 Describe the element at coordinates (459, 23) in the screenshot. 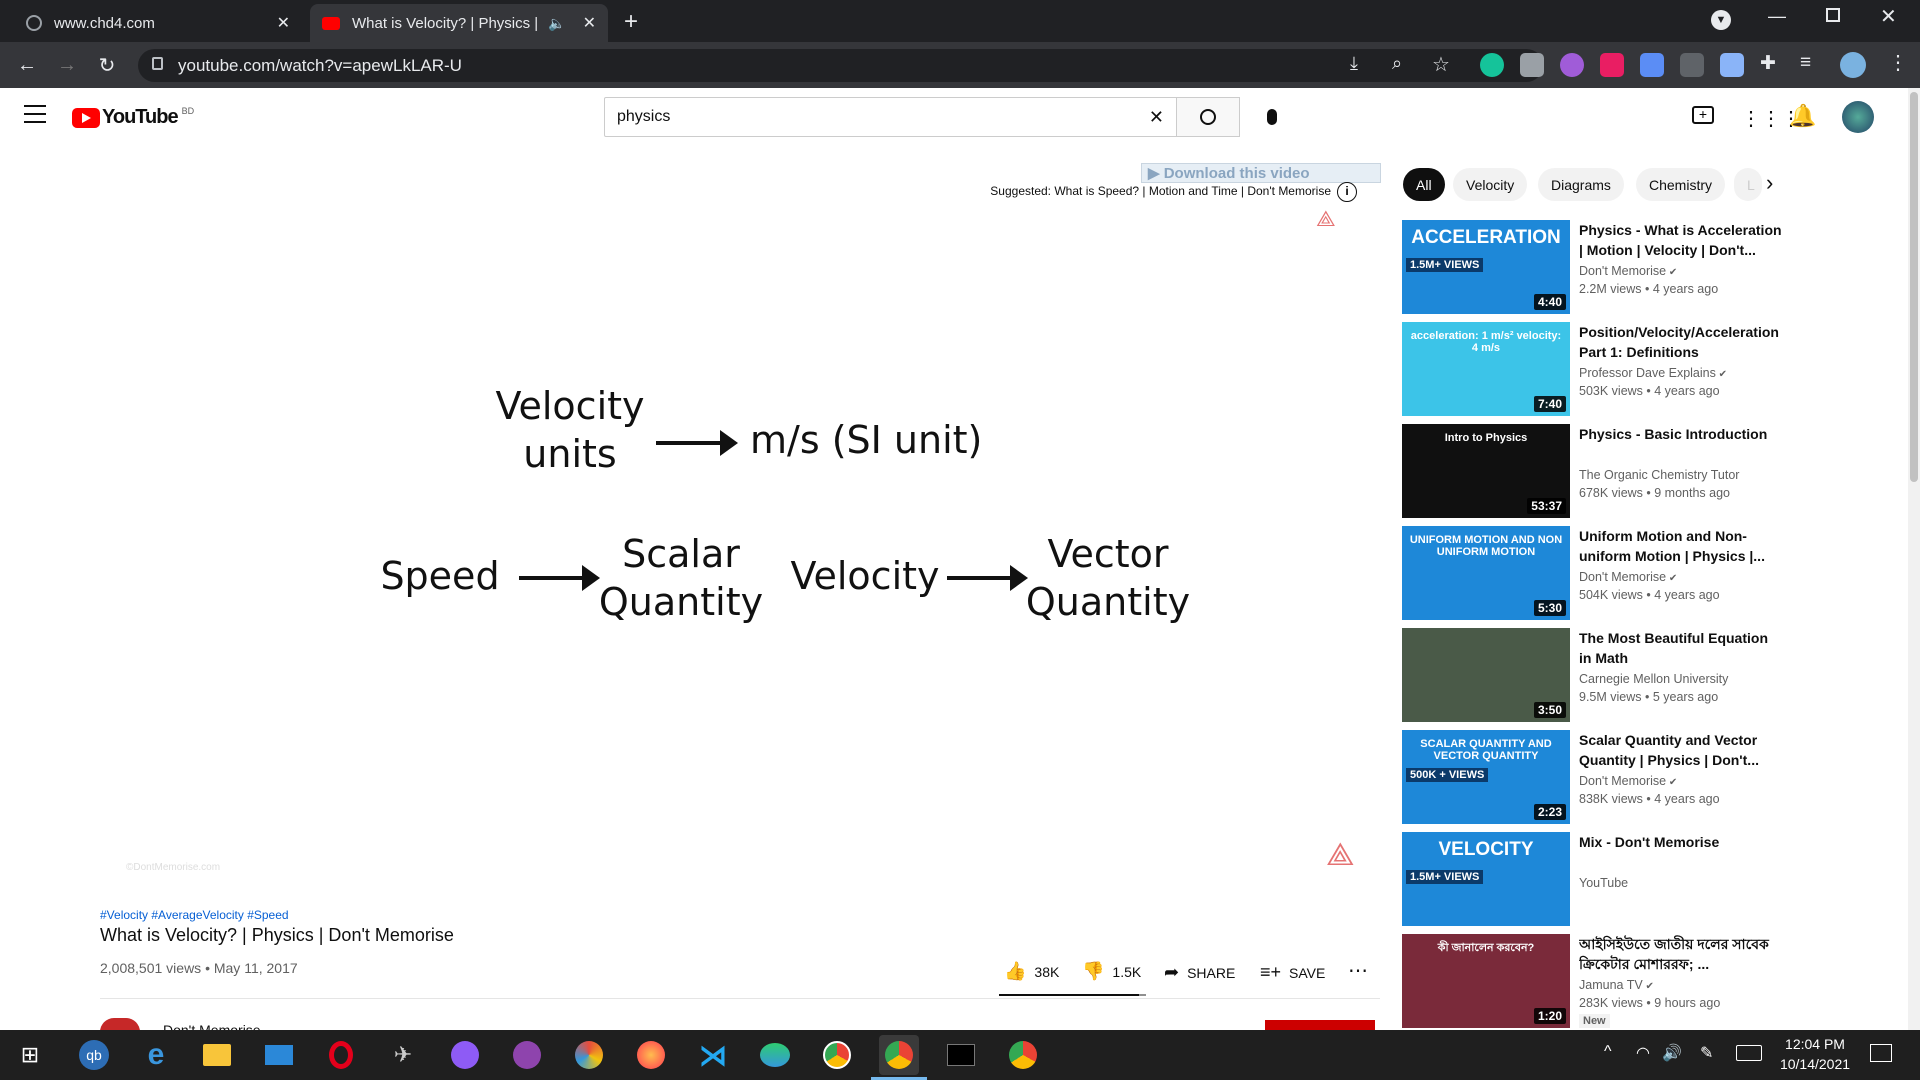

I see `browser-tab-youtube: What is Velocity? | Physics | D 🔈 ✕` at that location.